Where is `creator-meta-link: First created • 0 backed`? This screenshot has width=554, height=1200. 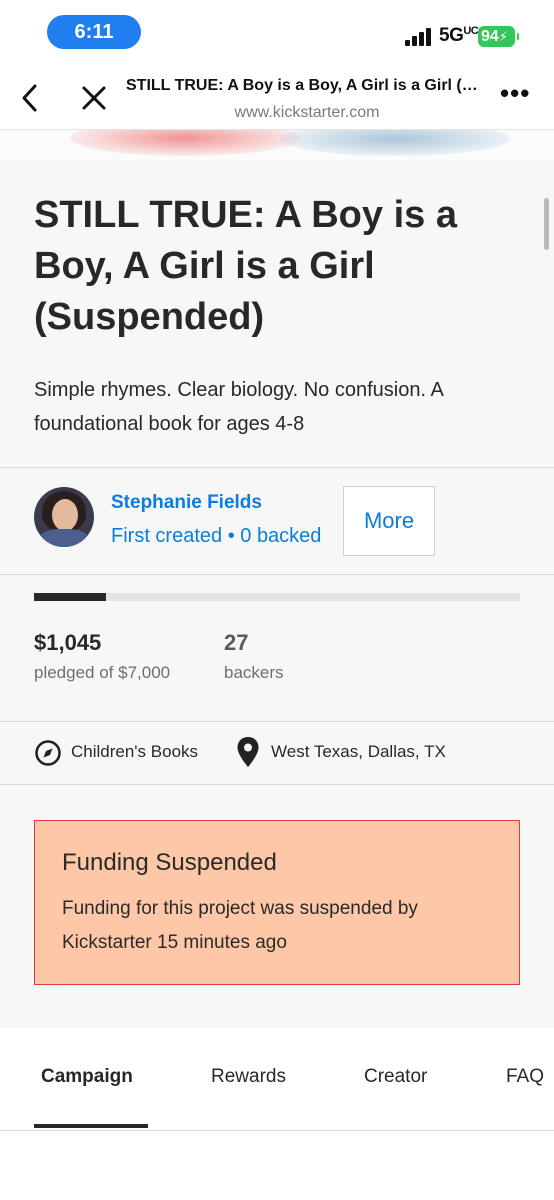 creator-meta-link: First created • 0 backed is located at coordinates (216, 536).